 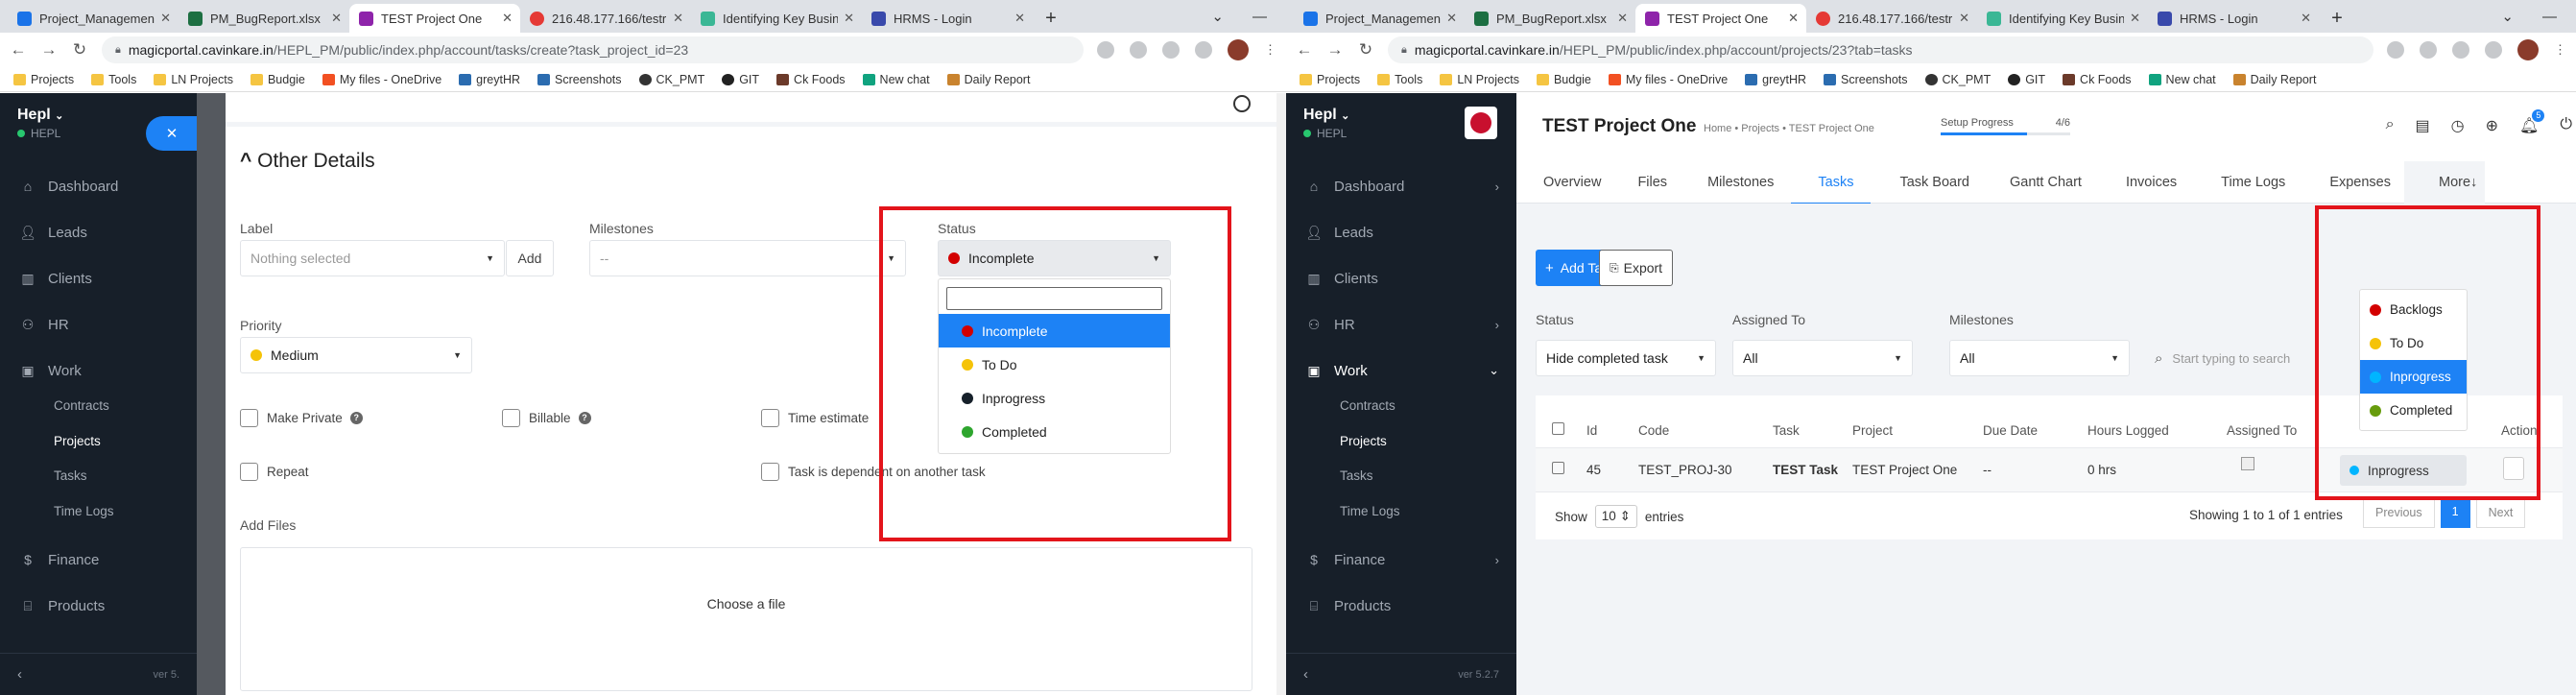 What do you see at coordinates (307, 161) in the screenshot?
I see `section-title: ^ Other Details` at bounding box center [307, 161].